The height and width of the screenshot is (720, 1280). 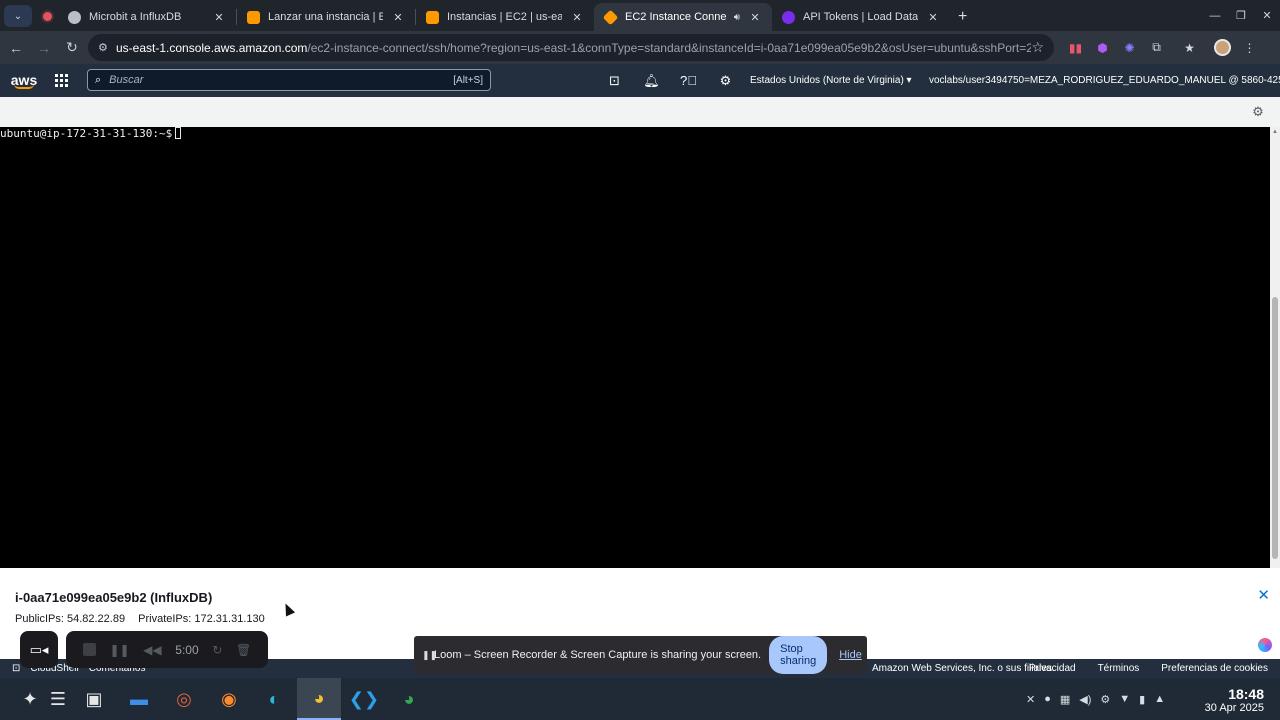 What do you see at coordinates (61, 80) in the screenshot?
I see `services-grid-icon` at bounding box center [61, 80].